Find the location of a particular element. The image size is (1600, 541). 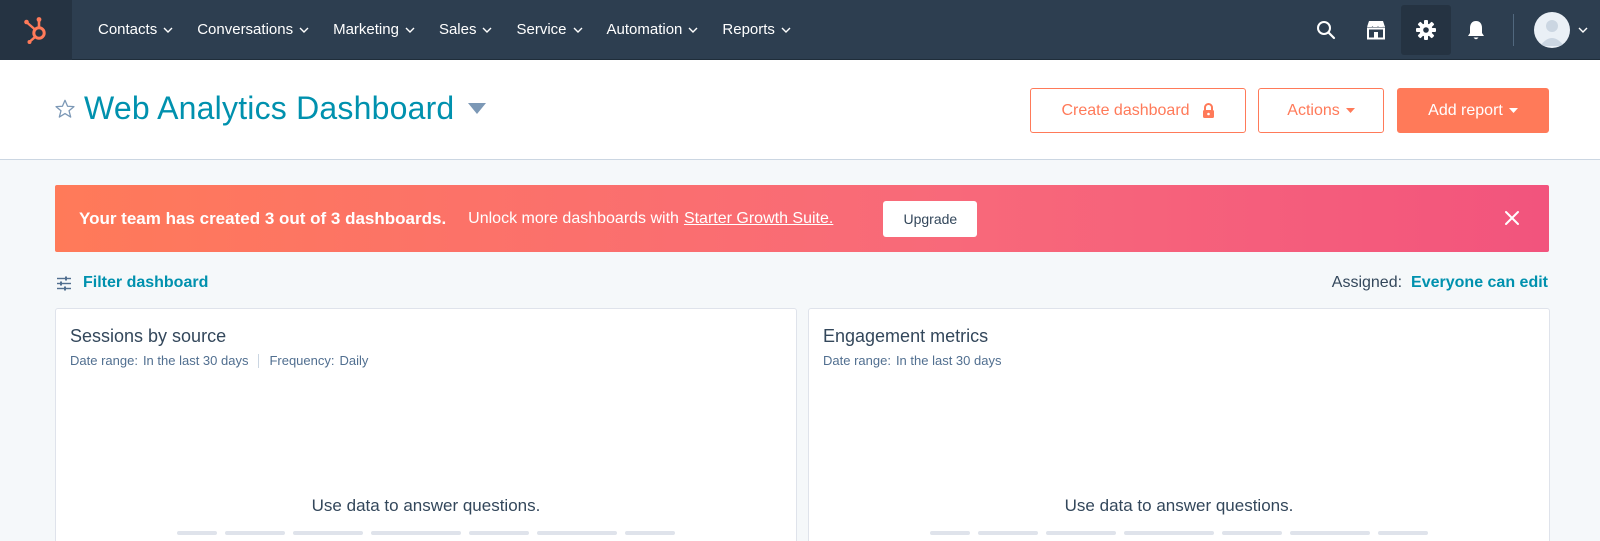

report-title: Sessions by source is located at coordinates (148, 336).